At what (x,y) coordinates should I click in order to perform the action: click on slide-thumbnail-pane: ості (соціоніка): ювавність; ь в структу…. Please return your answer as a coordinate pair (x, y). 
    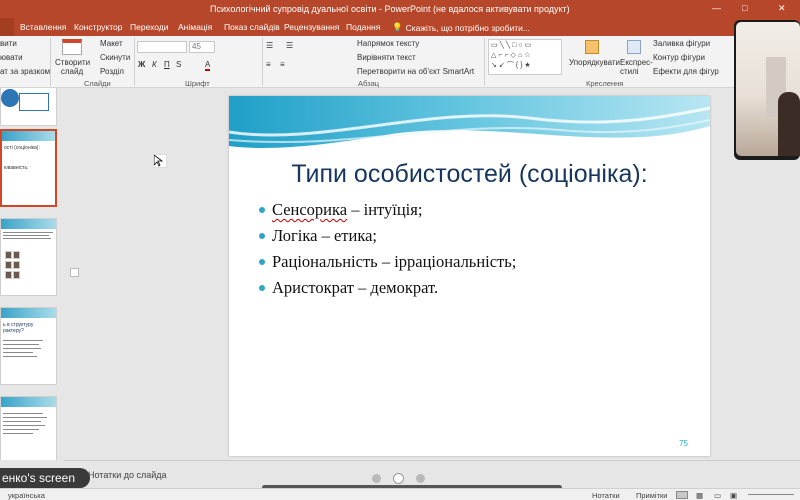
    Looking at the image, I should click on (32, 274).